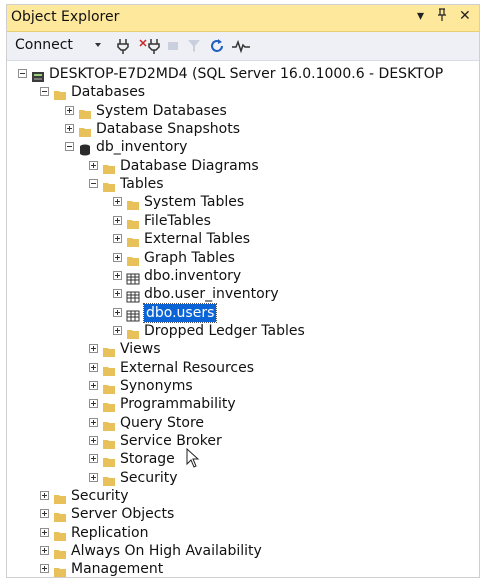 Image resolution: width=483 pixels, height=578 pixels. Describe the element at coordinates (187, 367) in the screenshot. I see `tree-node-label: External Resources` at that location.